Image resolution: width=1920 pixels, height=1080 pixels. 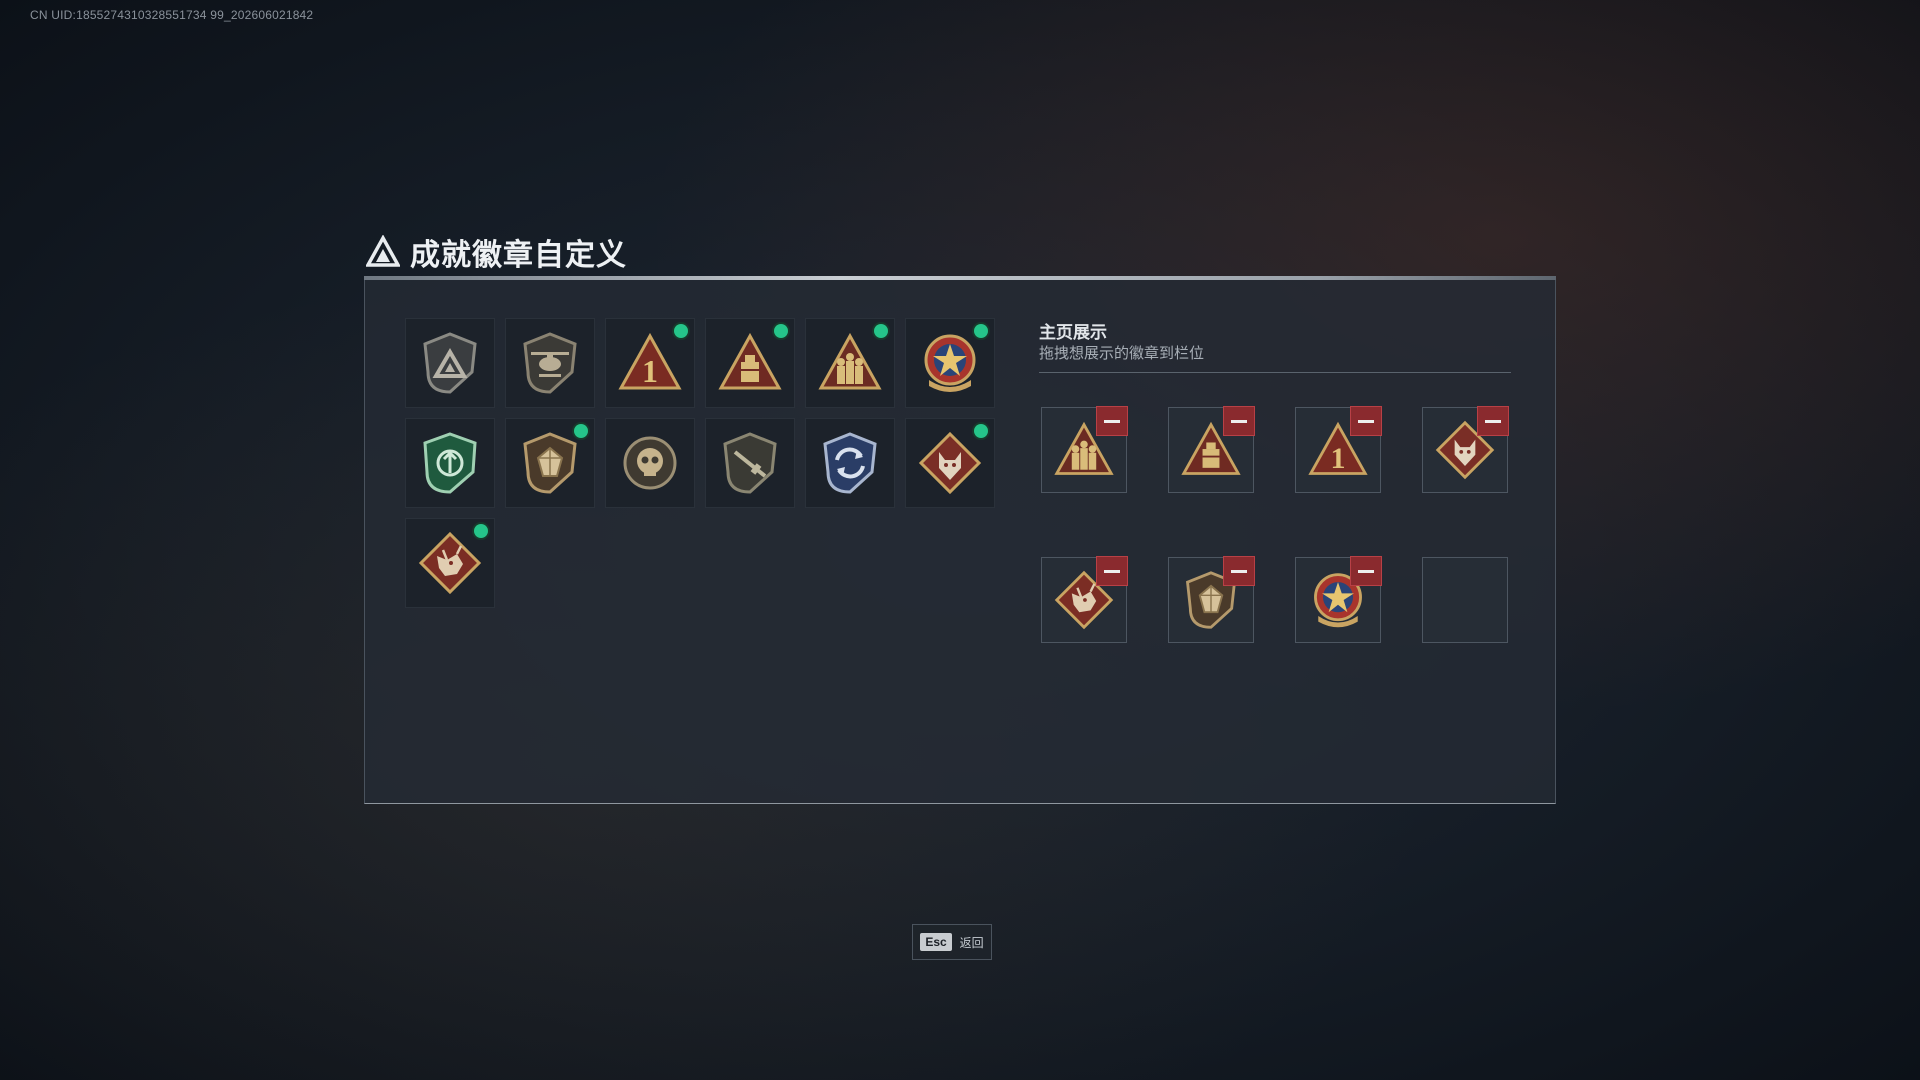 What do you see at coordinates (936, 942) in the screenshot?
I see `esc-key: Esc` at bounding box center [936, 942].